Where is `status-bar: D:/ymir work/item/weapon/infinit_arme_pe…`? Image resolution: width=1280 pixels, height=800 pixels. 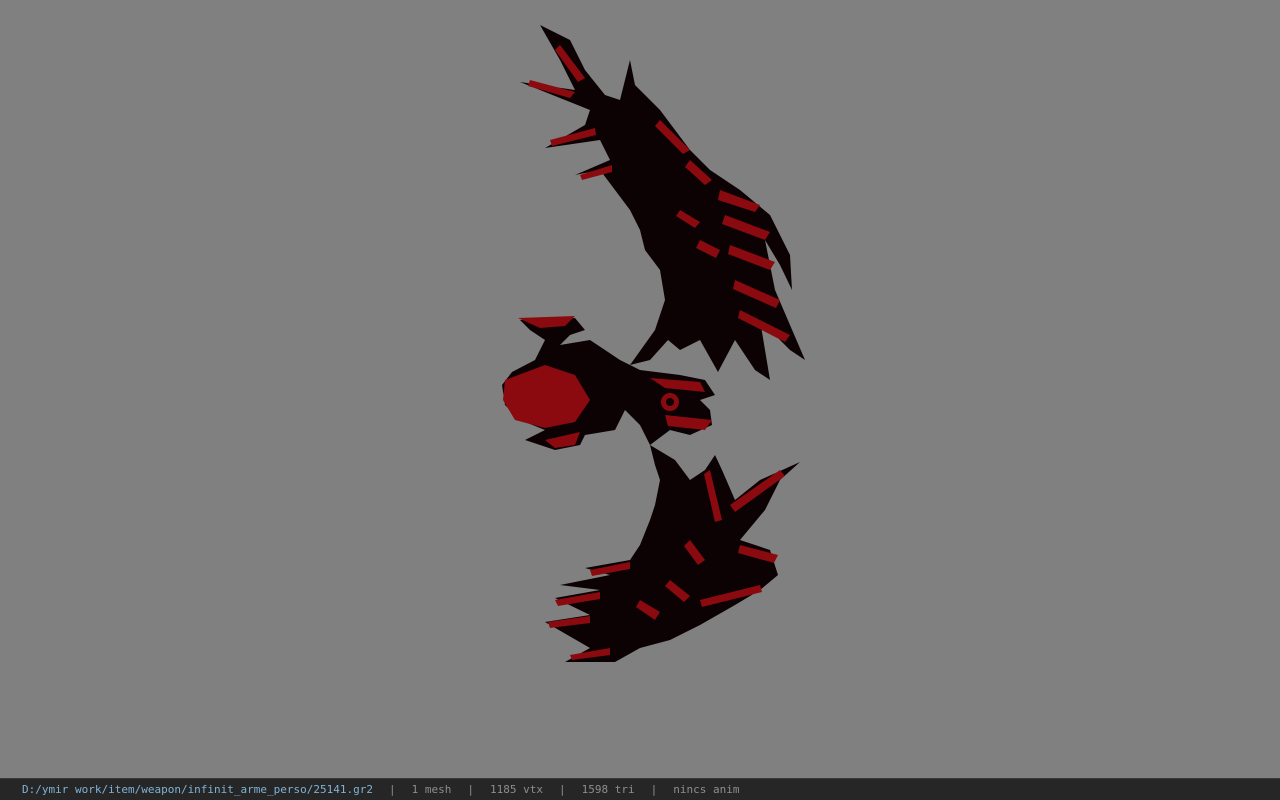
status-bar: D:/ymir work/item/weapon/infinit_arme_pe… is located at coordinates (640, 789).